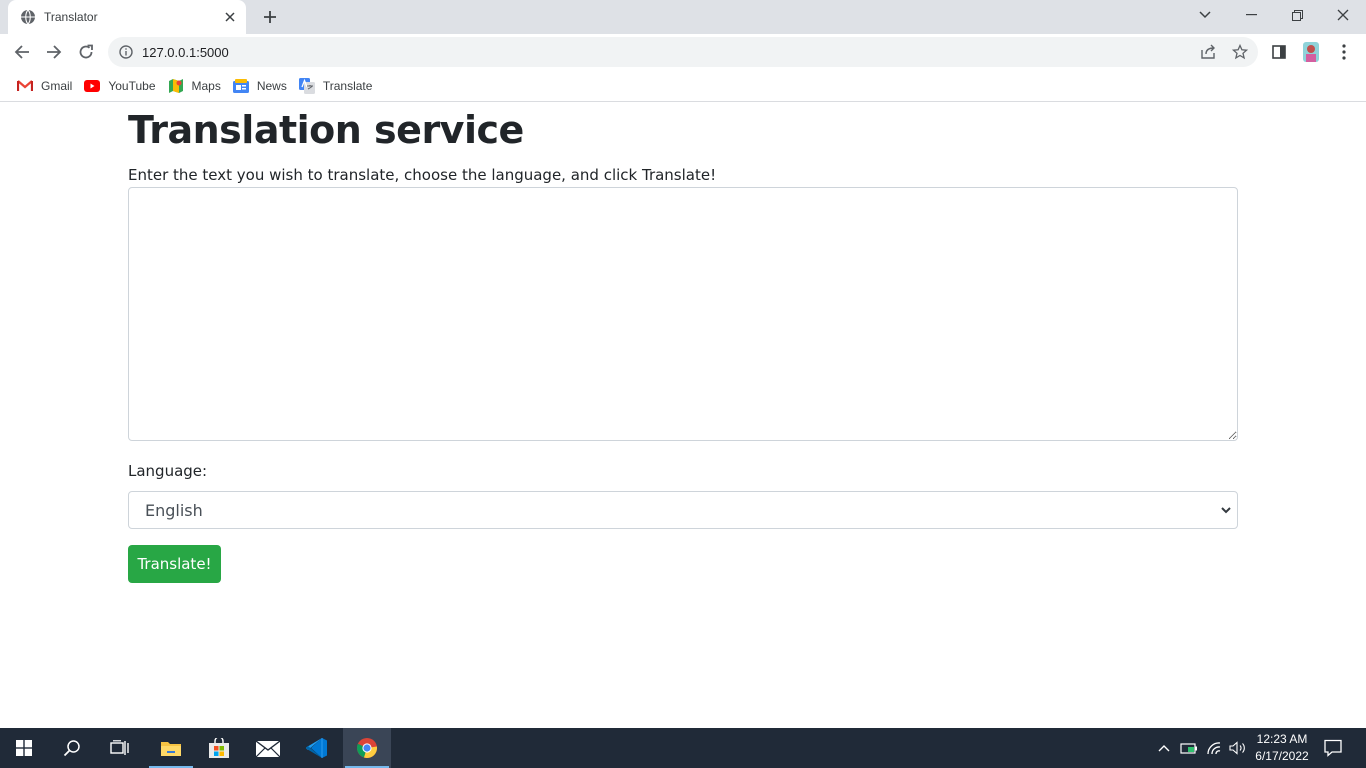  I want to click on show-hidden-icons-icon, so click(1164, 748).